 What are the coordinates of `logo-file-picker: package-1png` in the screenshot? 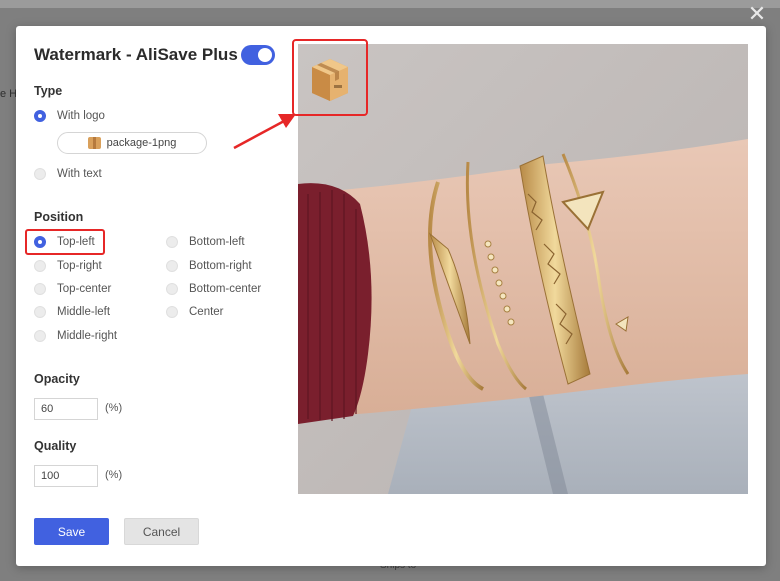 It's located at (132, 143).